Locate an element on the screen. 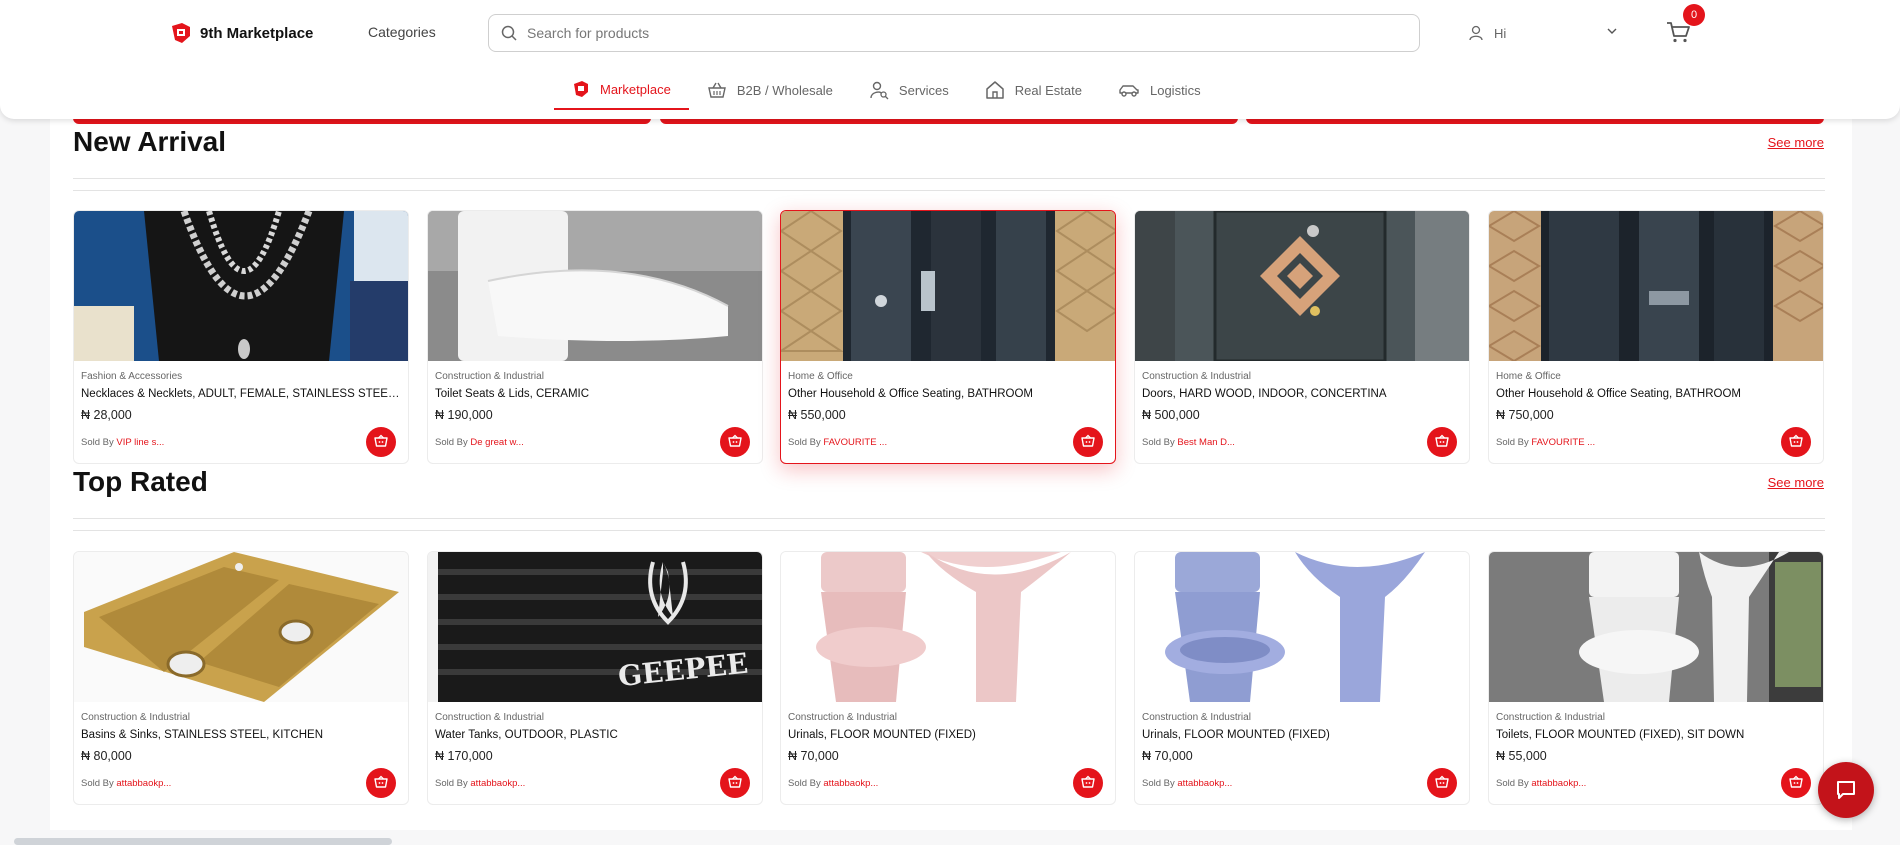 The image size is (1900, 845). product-price: ₦ 550,000 is located at coordinates (817, 415).